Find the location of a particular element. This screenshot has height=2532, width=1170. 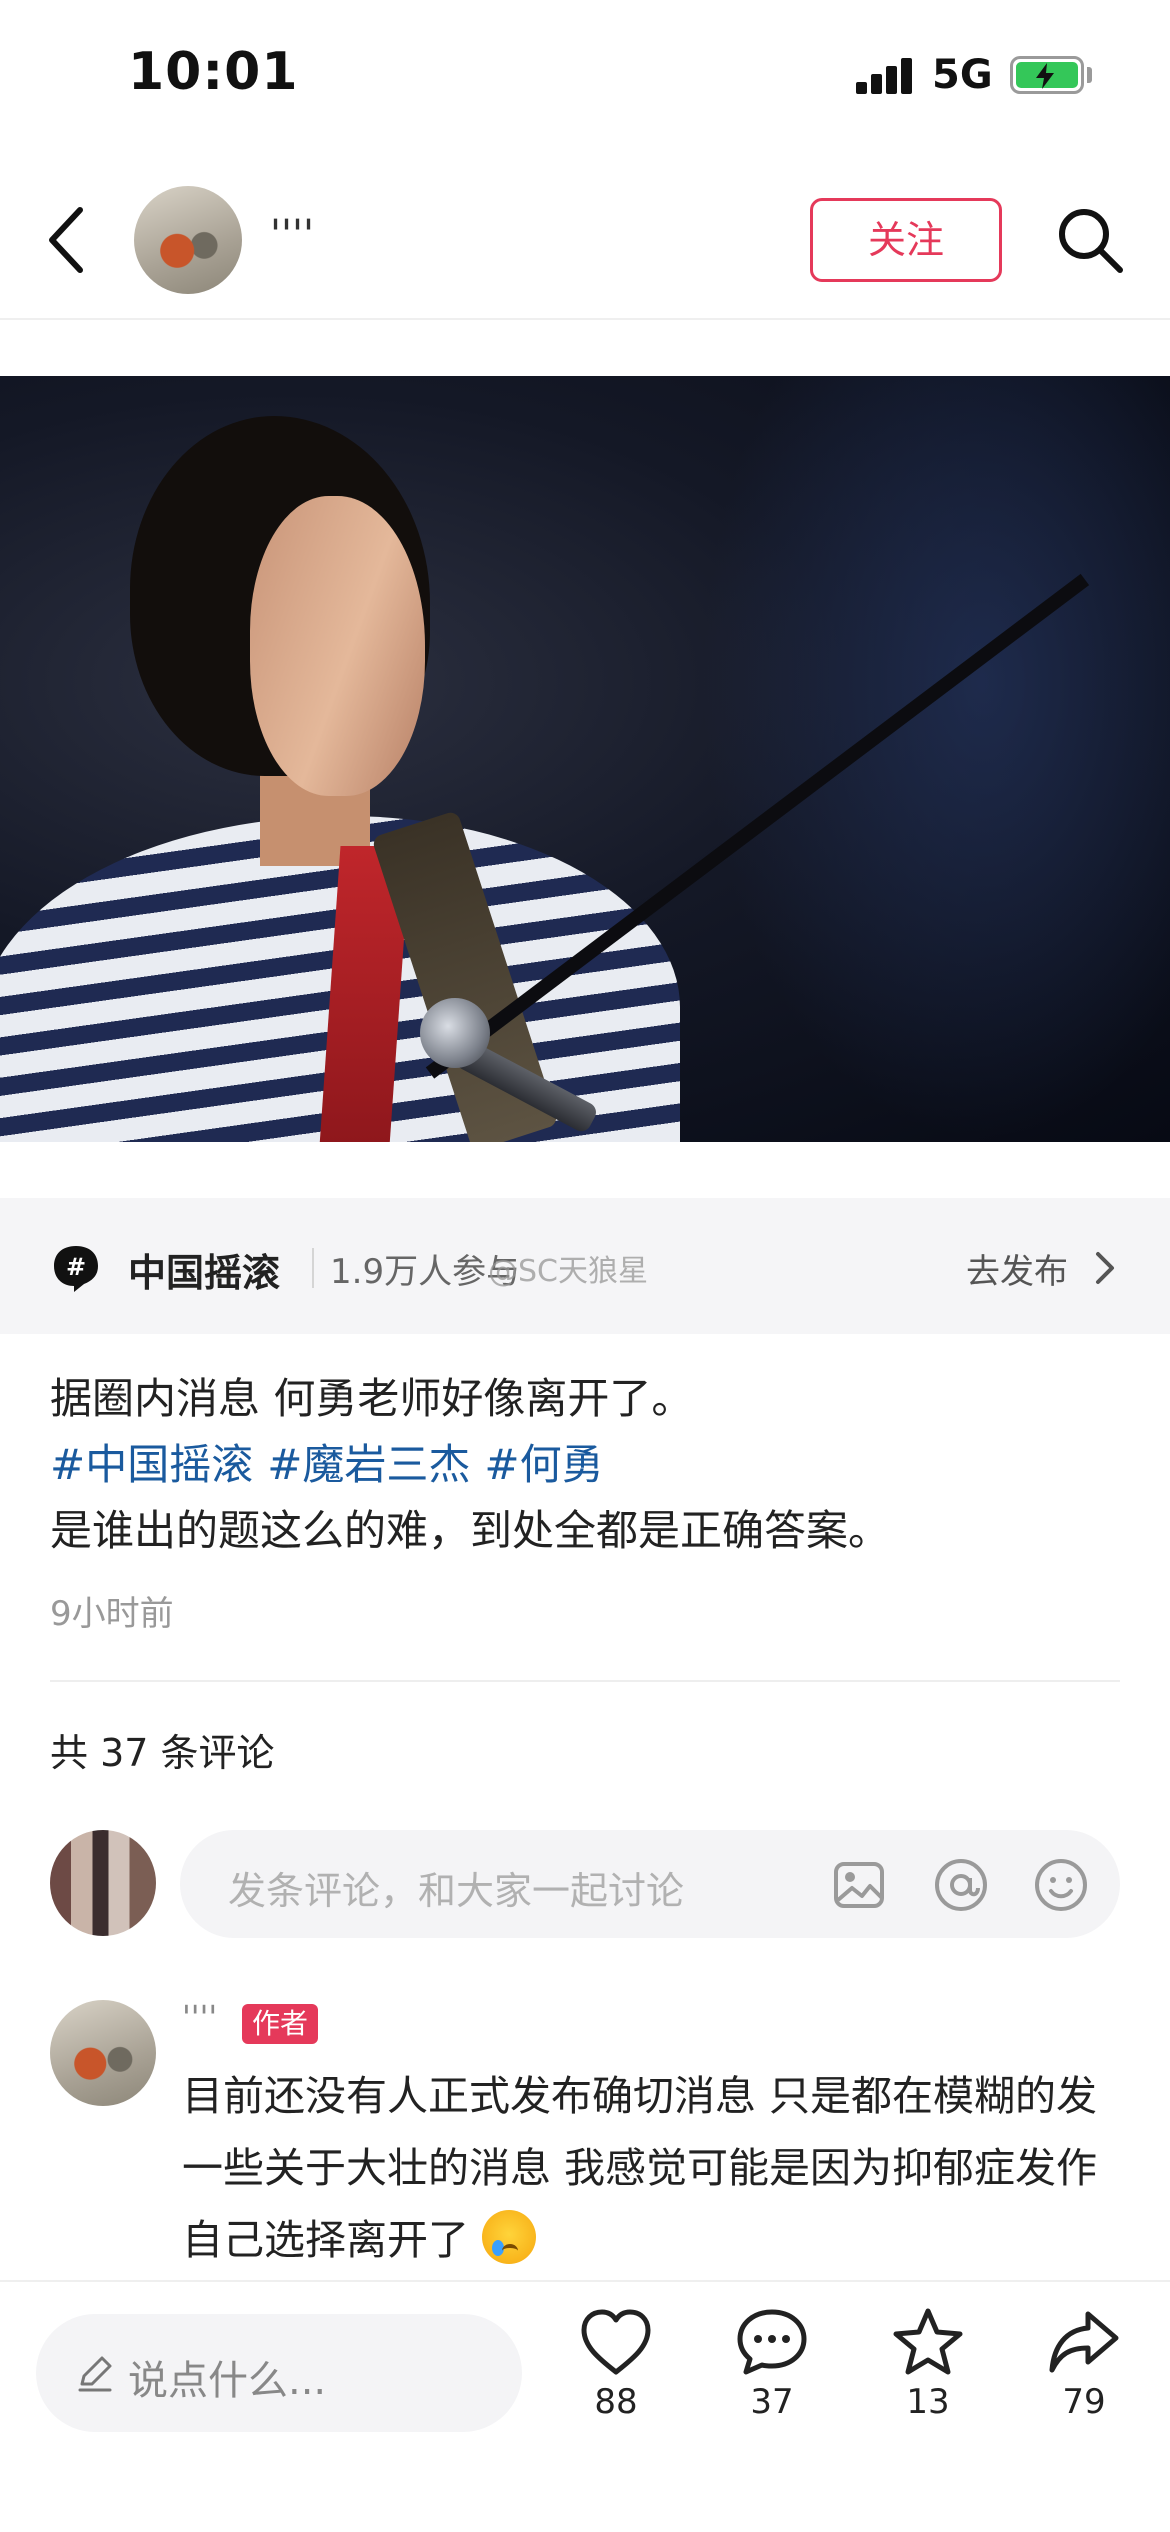

hashtag-link: #何勇 is located at coordinates (543, 1464).